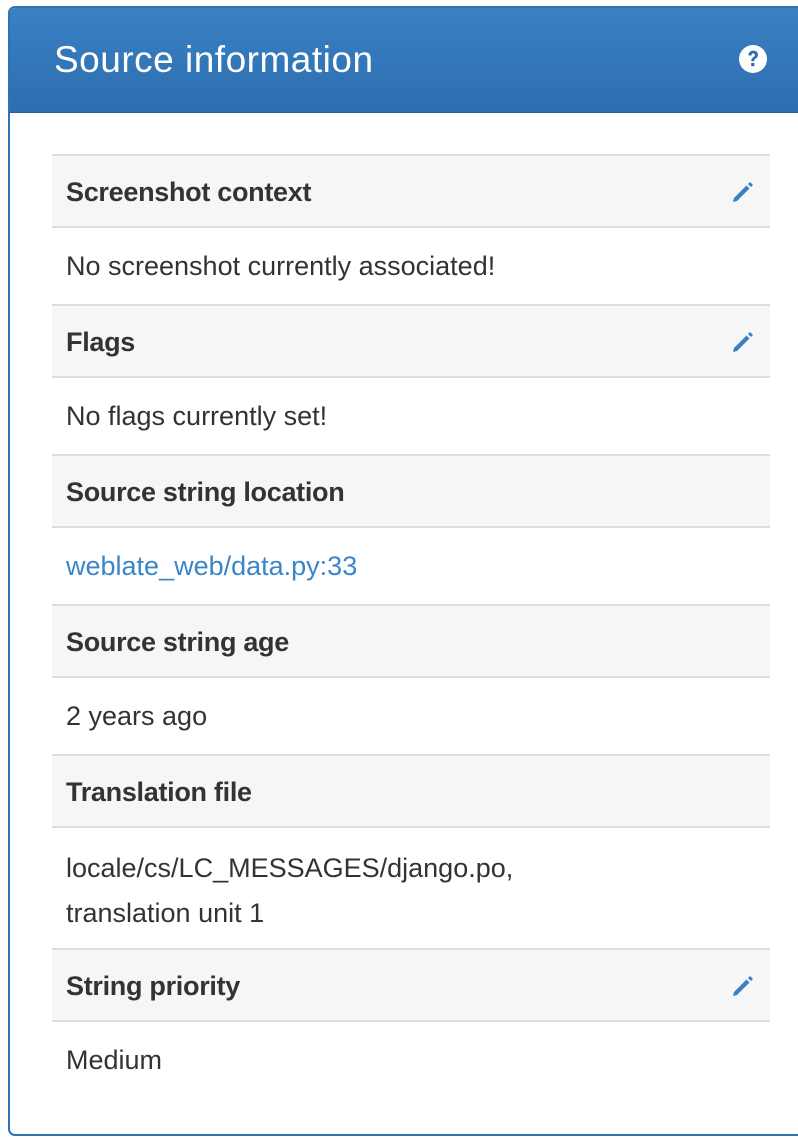 The height and width of the screenshot is (1138, 798). What do you see at coordinates (114, 1059) in the screenshot?
I see `string-priority-text: Medium` at bounding box center [114, 1059].